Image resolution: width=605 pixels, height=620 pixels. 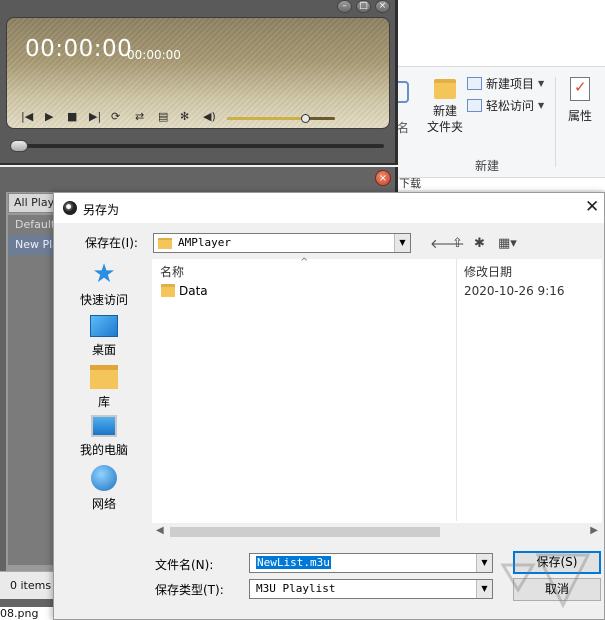 I want to click on ribbon-partial-group: 名, so click(x=406, y=117).